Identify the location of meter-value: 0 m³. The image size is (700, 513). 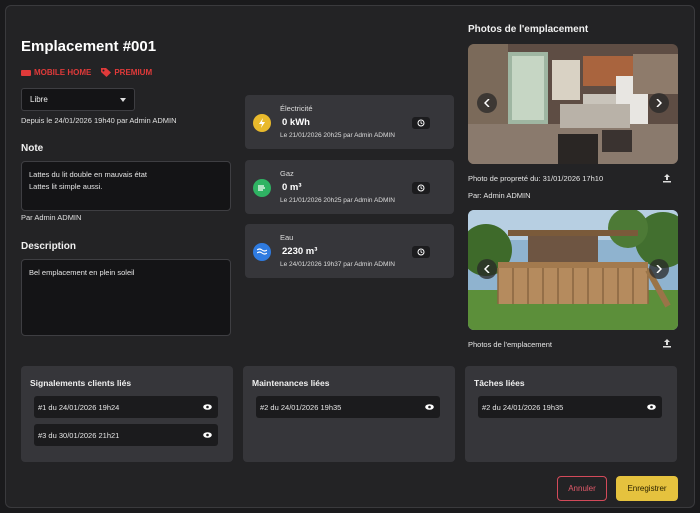
(292, 187).